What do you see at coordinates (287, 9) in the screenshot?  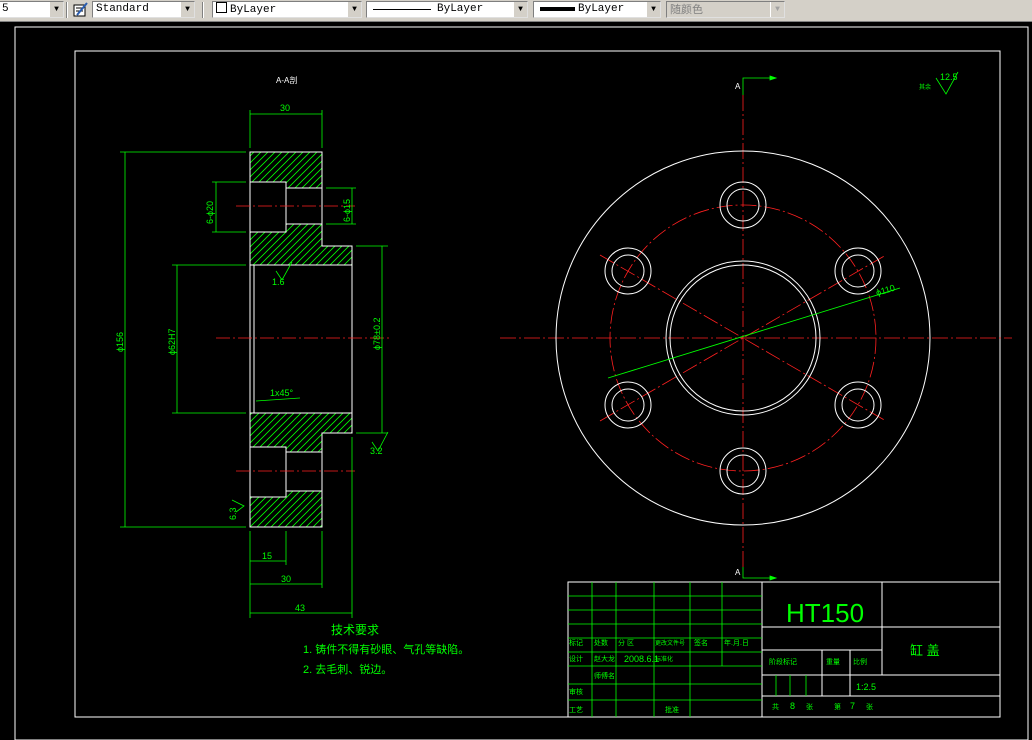 I see `color-dropdown: ByLayer ▼` at bounding box center [287, 9].